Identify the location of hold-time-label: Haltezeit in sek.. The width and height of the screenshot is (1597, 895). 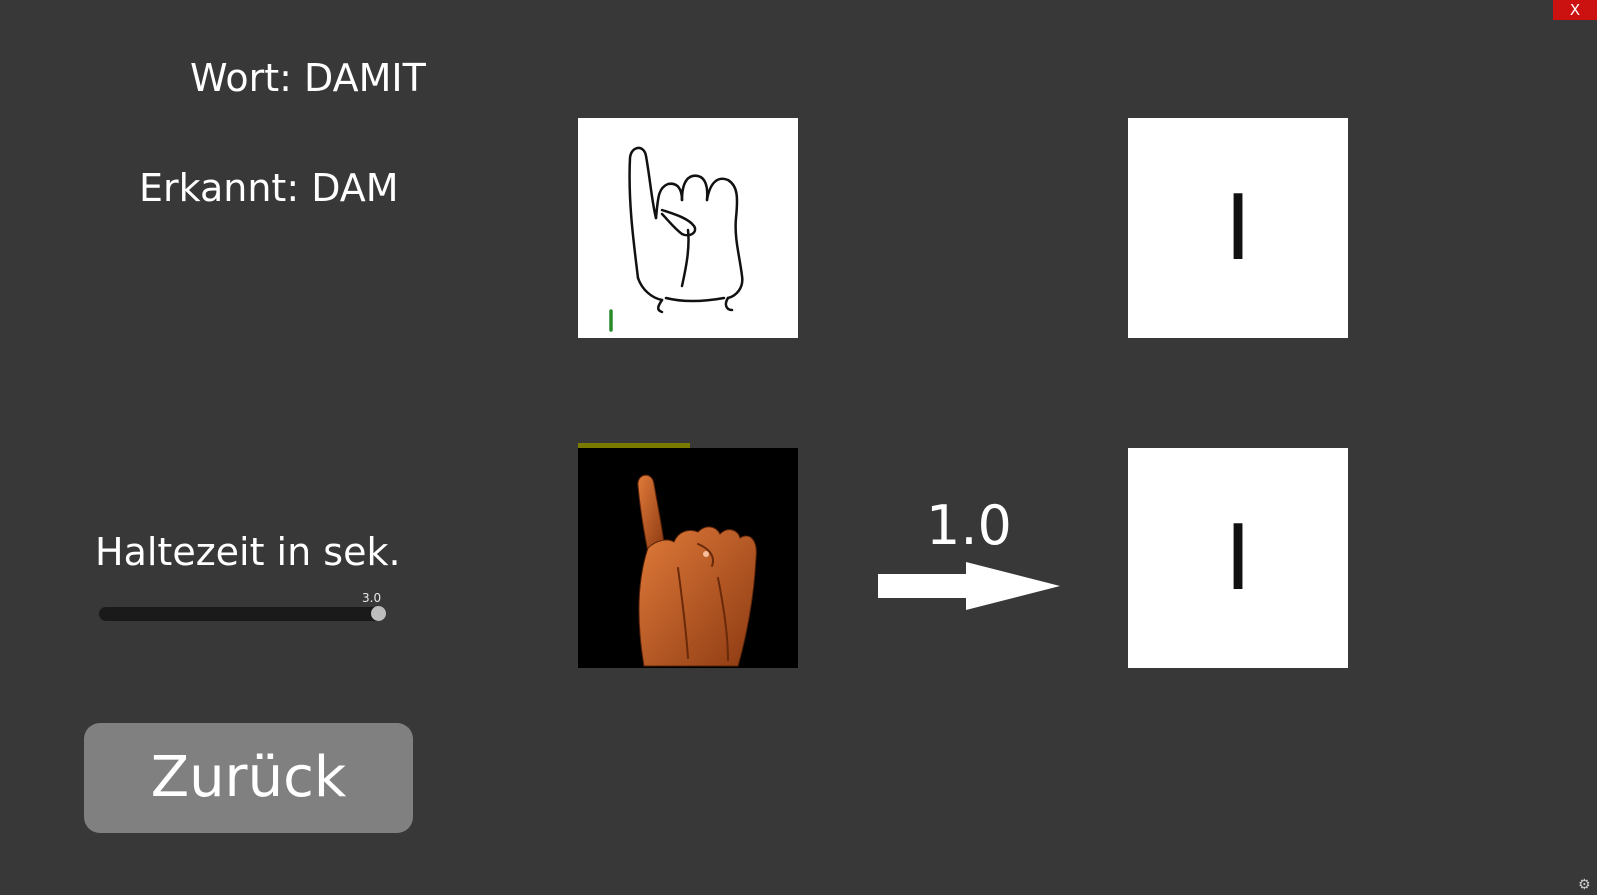
(248, 552).